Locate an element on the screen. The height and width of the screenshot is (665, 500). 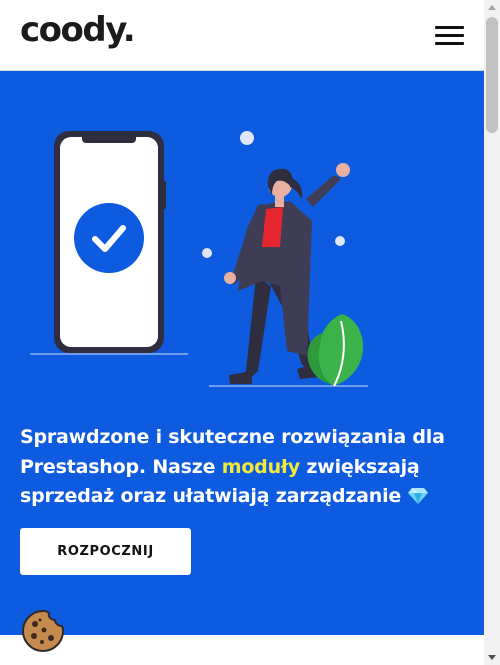
vertical-scrollbar is located at coordinates (492, 332).